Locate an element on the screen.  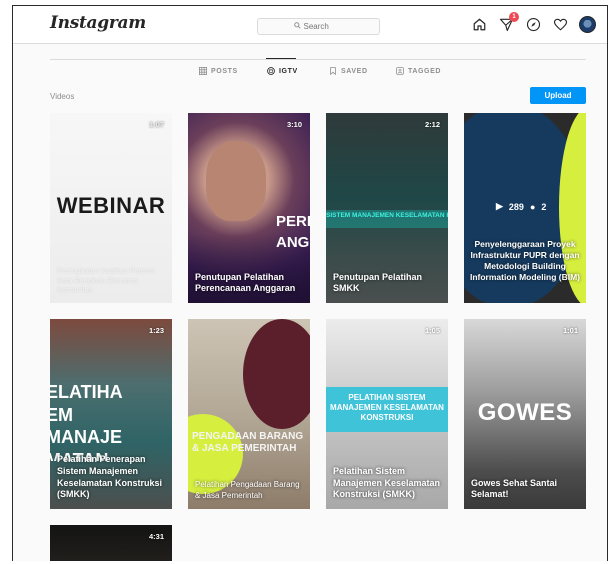
tab-igtv: IGTV is located at coordinates (282, 71).